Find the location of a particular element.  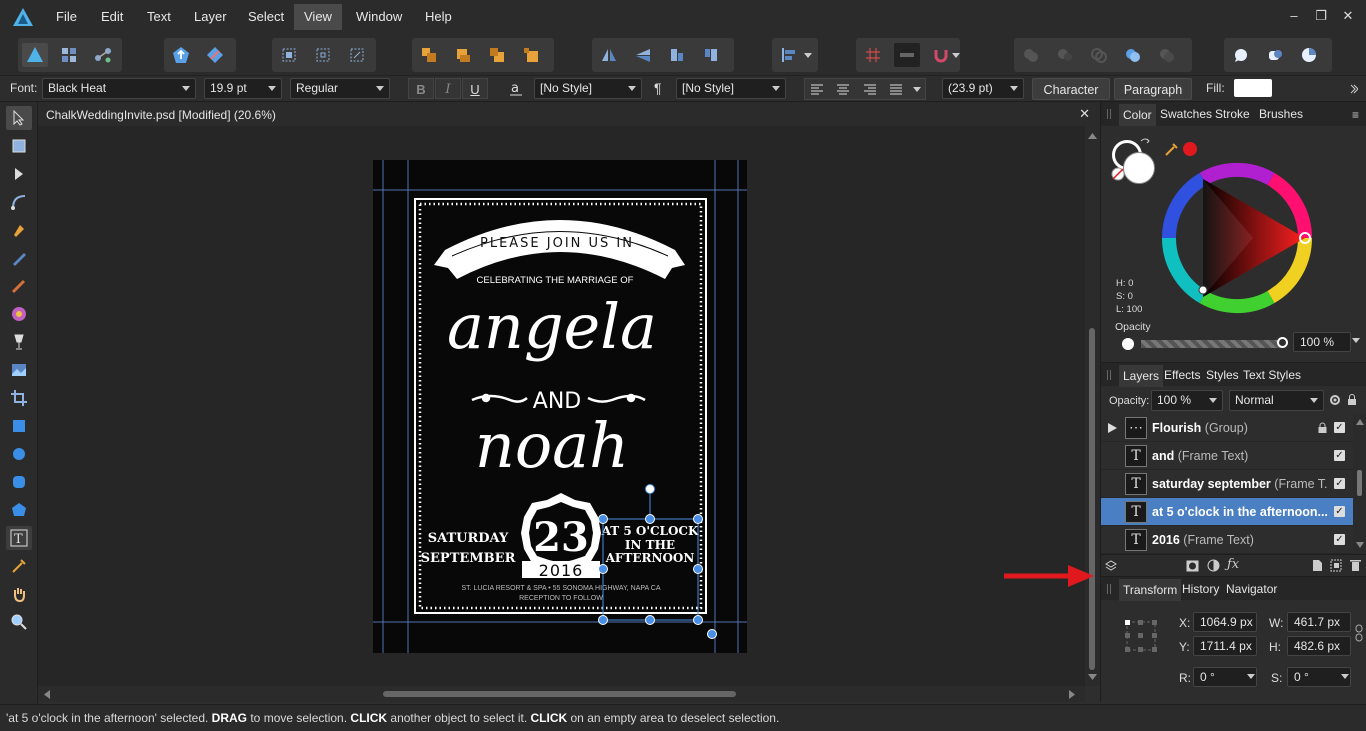

menu-layer: Layer is located at coordinates (210, 17).